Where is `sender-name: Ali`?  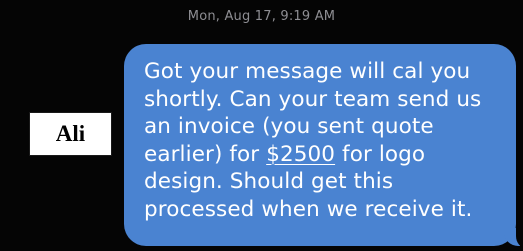
sender-name: Ali is located at coordinates (70, 133).